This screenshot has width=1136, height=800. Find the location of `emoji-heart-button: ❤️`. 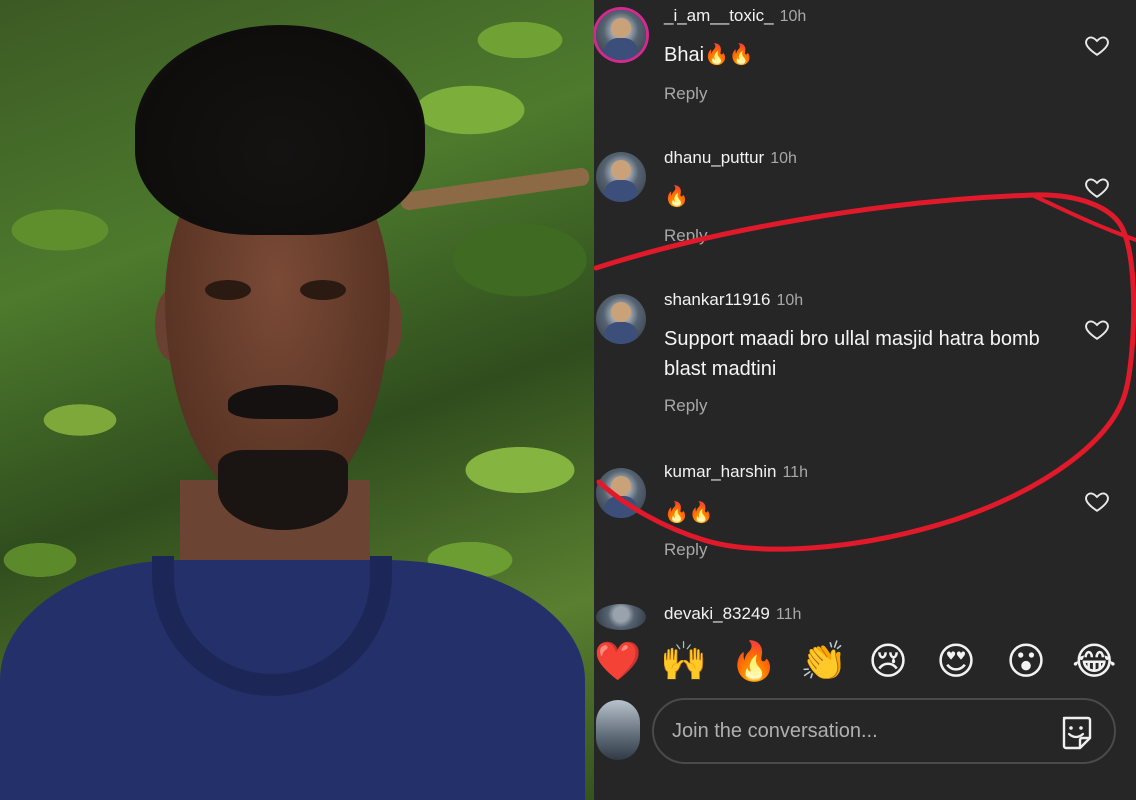

emoji-heart-button: ❤️ is located at coordinates (617, 661).